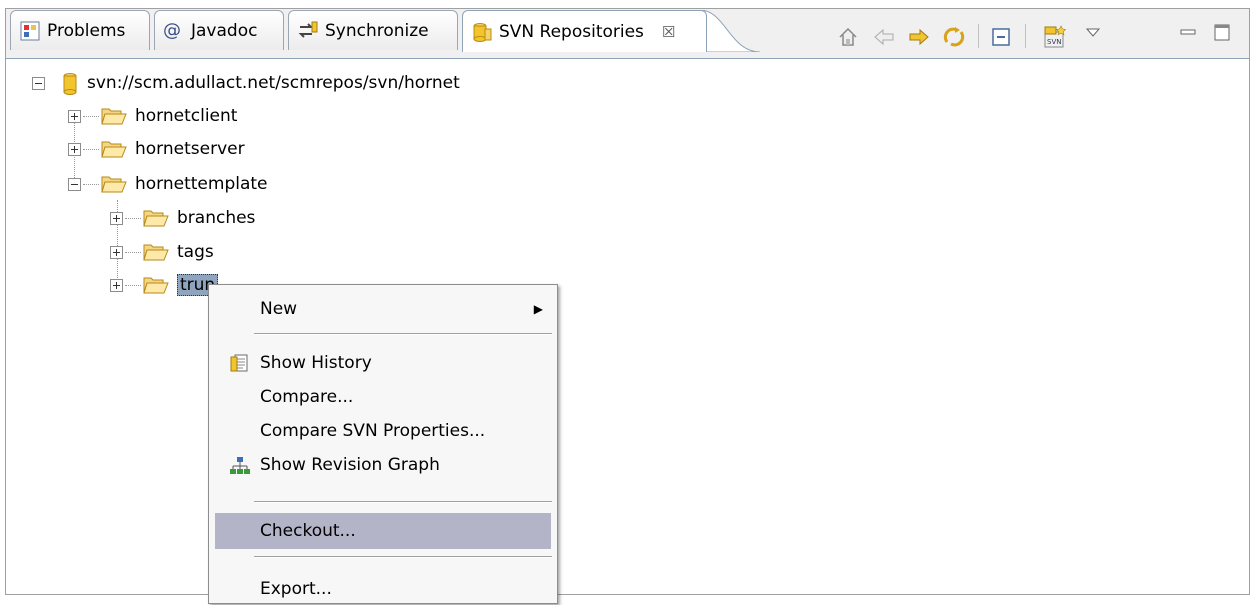 The width and height of the screenshot is (1255, 605). I want to click on tab-label: Synchronize, so click(377, 30).